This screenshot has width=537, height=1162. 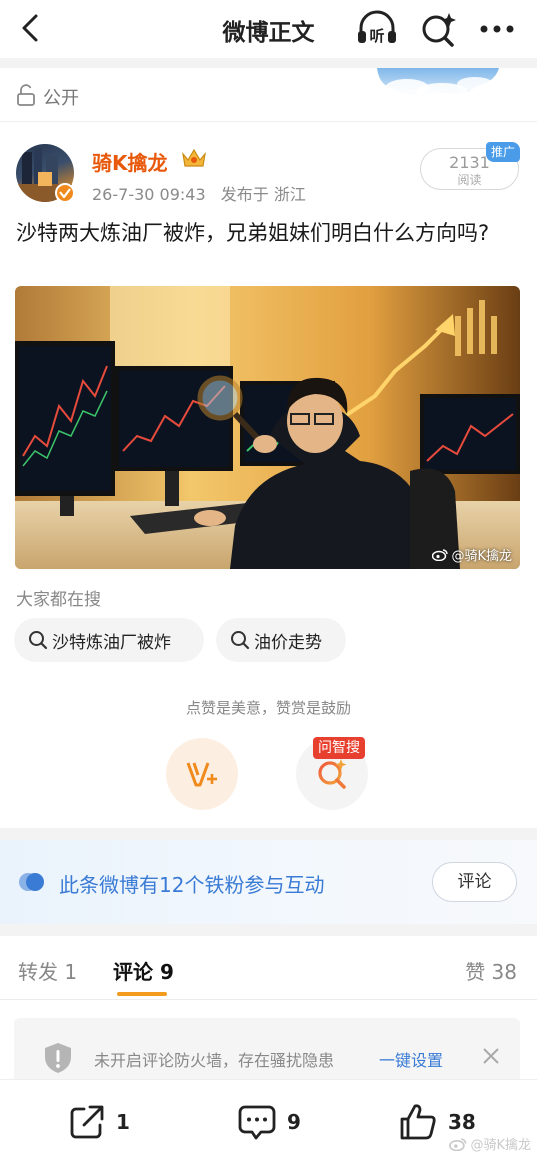 What do you see at coordinates (332, 774) in the screenshot?
I see `ai-search-icon` at bounding box center [332, 774].